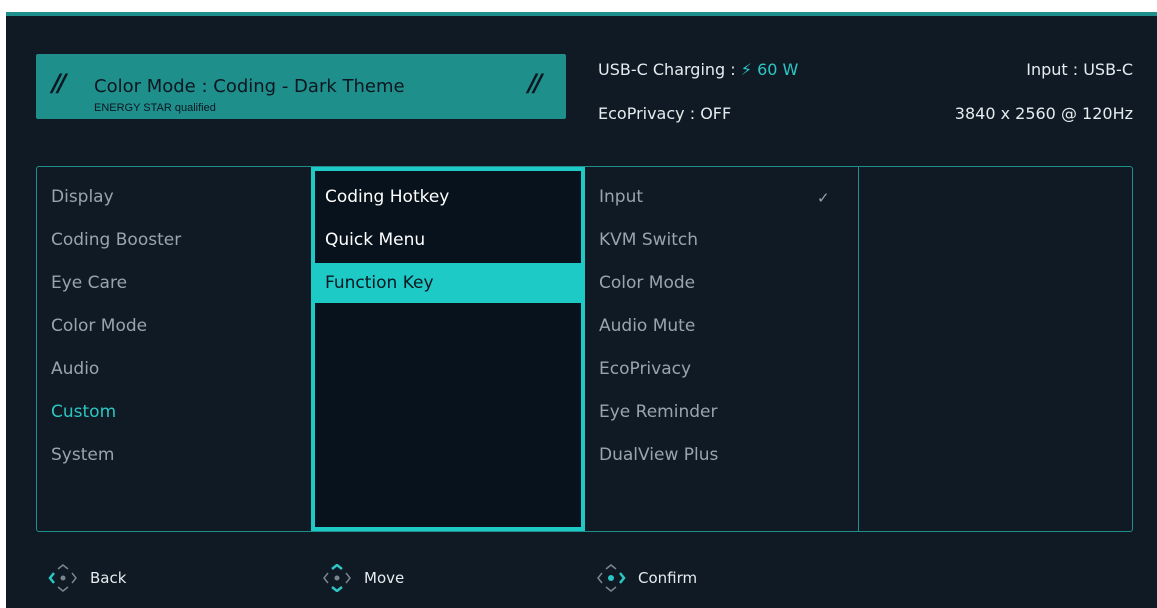  Describe the element at coordinates (746, 69) in the screenshot. I see `charging-bolt-icon: ⚡` at that location.